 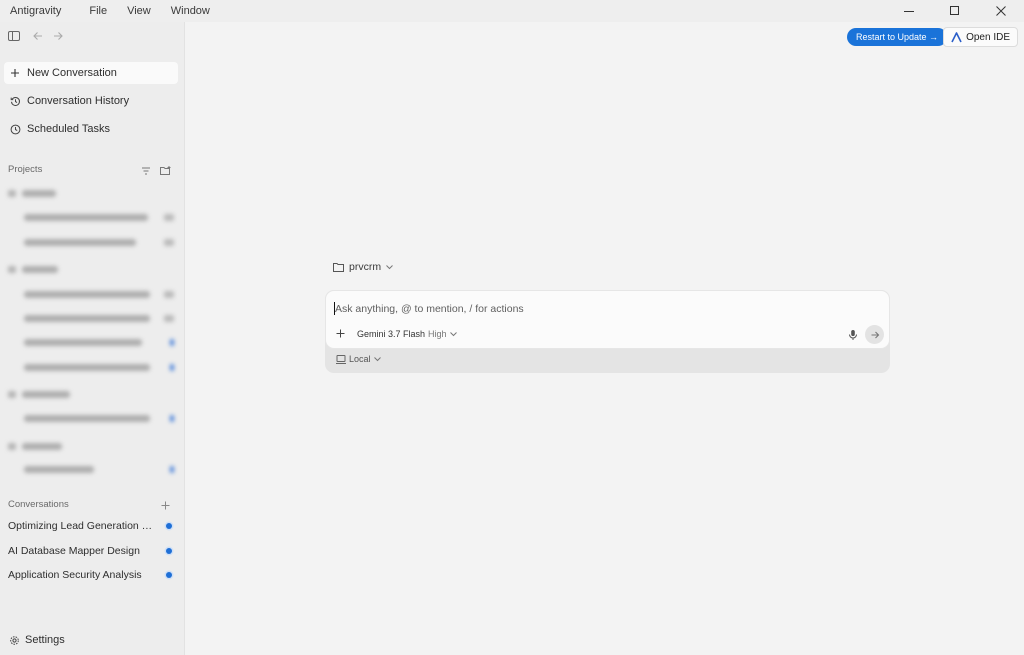 What do you see at coordinates (512, 11) in the screenshot?
I see `title-bar: Antigravity File View Window` at bounding box center [512, 11].